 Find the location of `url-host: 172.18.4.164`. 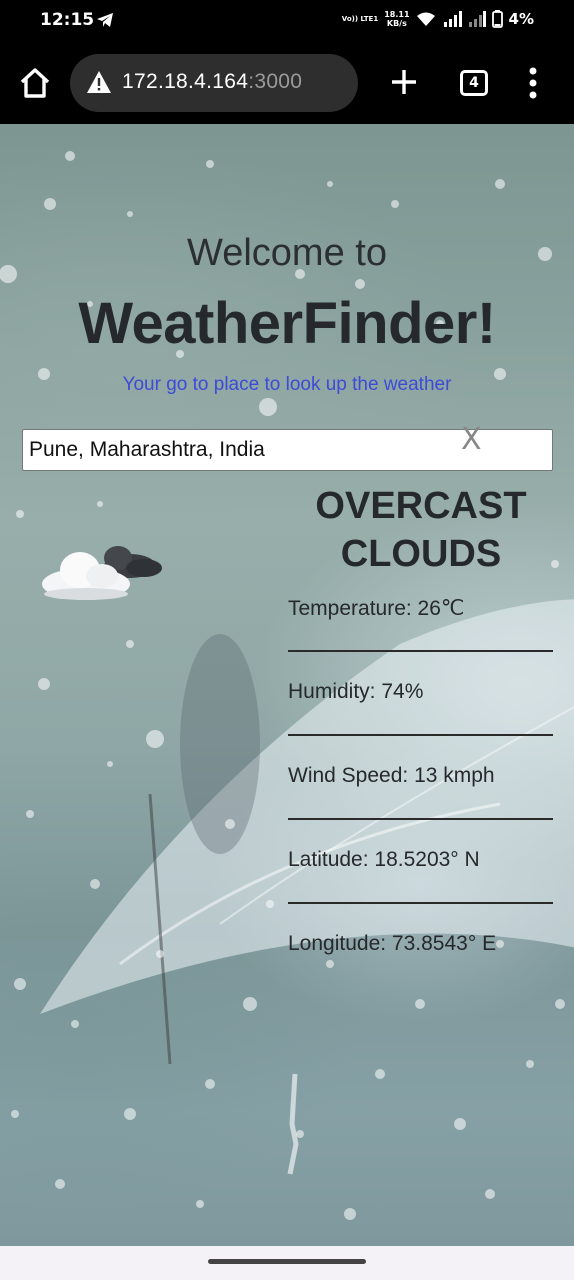

url-host: 172.18.4.164 is located at coordinates (185, 81).